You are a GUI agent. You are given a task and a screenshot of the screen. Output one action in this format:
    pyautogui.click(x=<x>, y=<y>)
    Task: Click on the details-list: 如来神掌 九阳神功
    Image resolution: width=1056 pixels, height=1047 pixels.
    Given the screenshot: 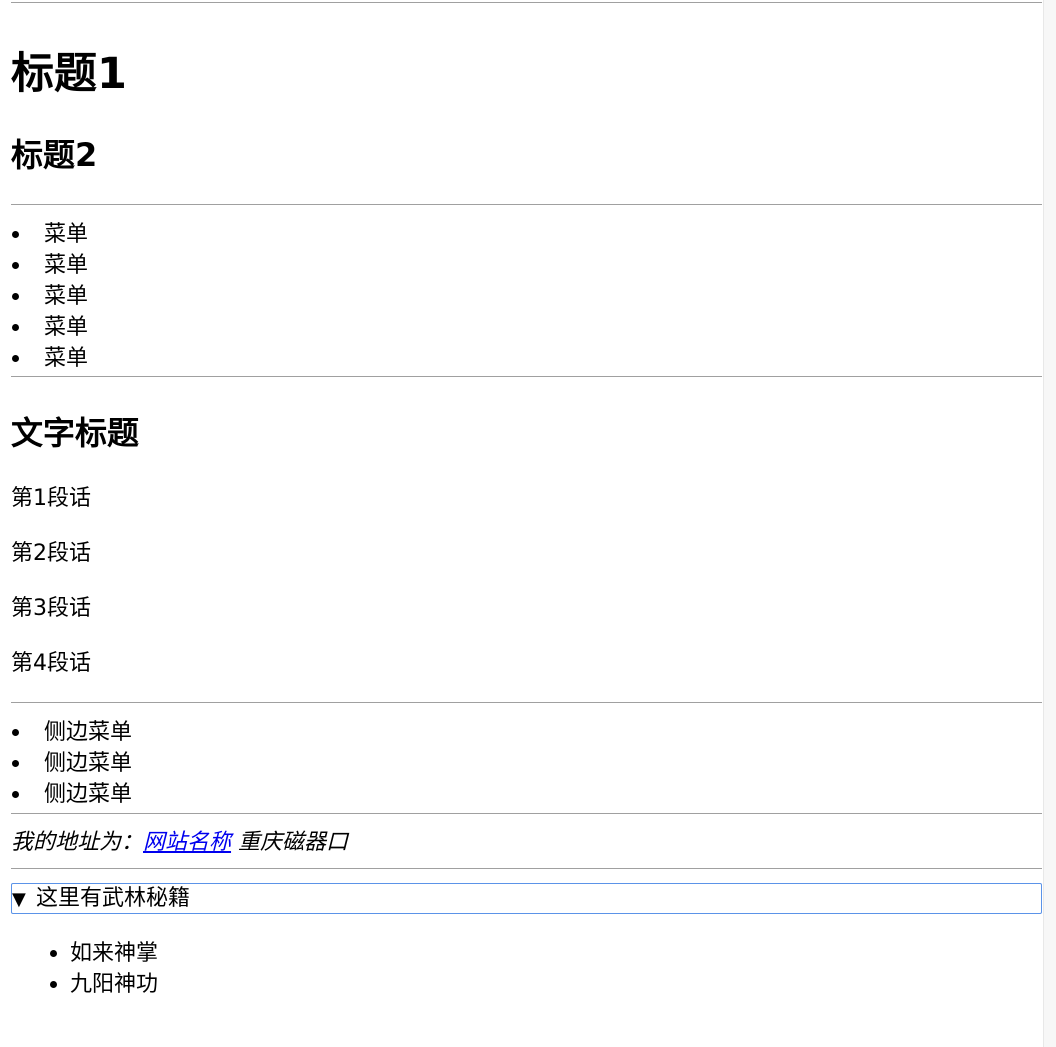 What is the action you would take?
    pyautogui.click(x=526, y=969)
    